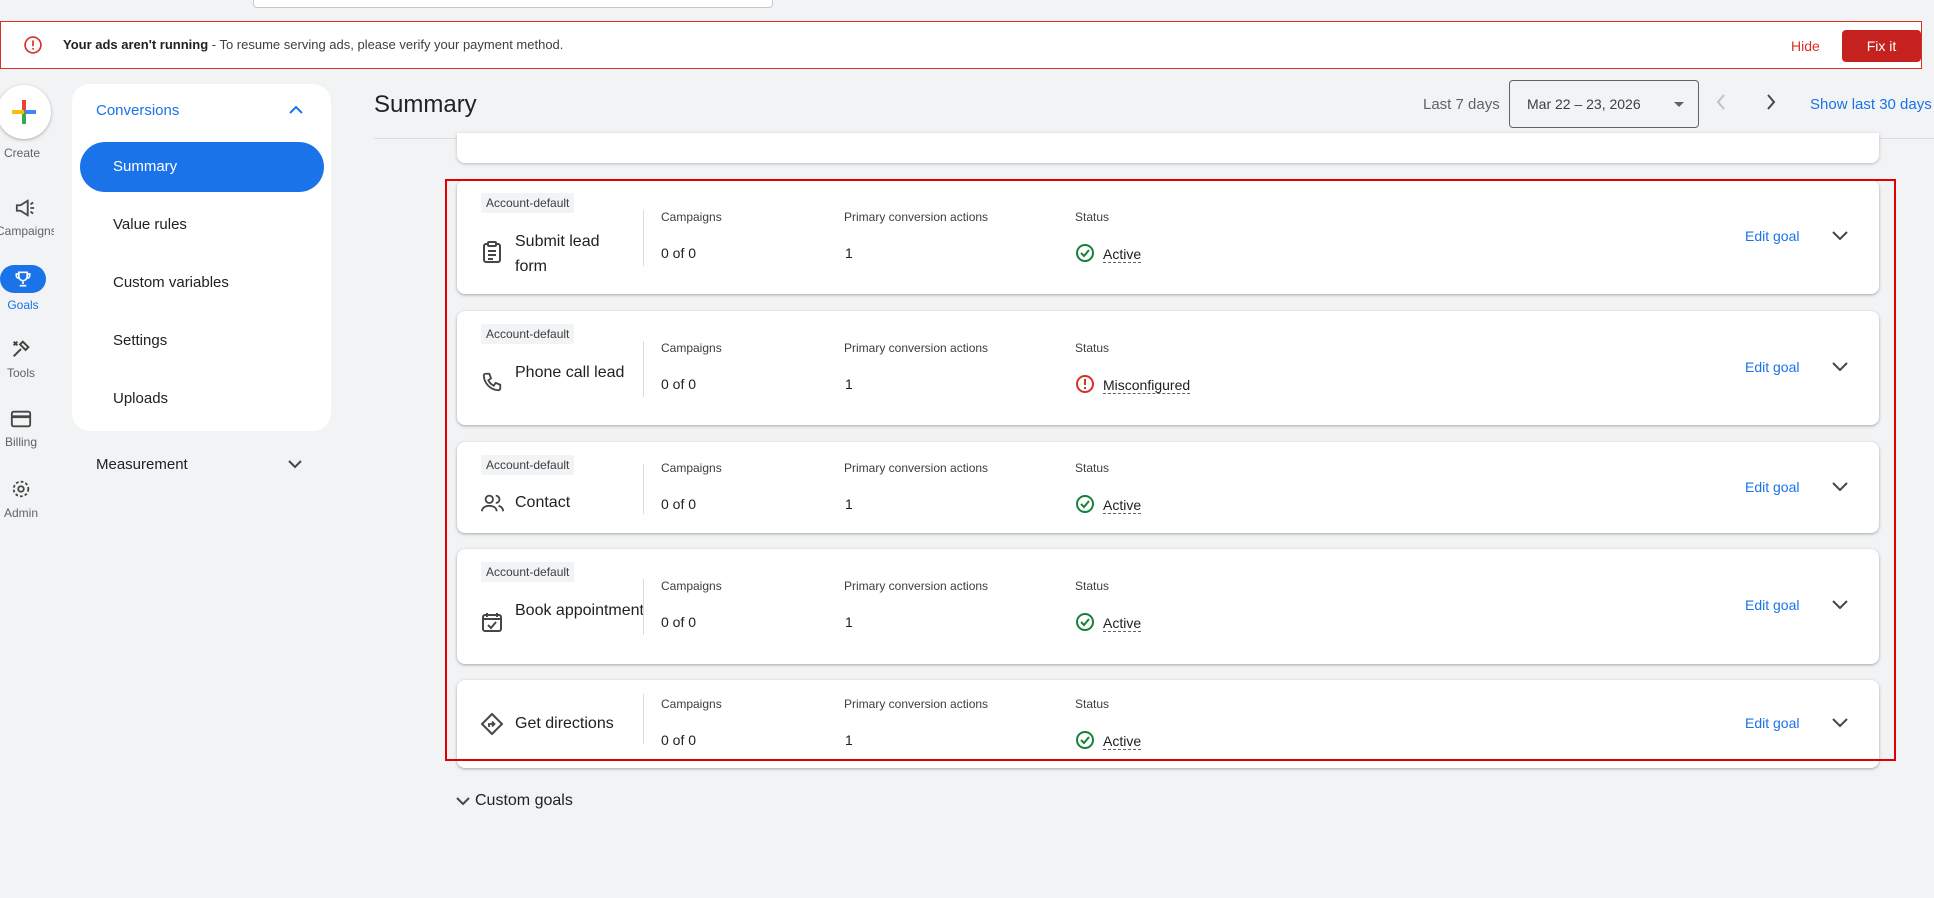 Image resolution: width=1934 pixels, height=898 pixels. Describe the element at coordinates (524, 800) in the screenshot. I see `custom-goals-label: Custom goals` at that location.